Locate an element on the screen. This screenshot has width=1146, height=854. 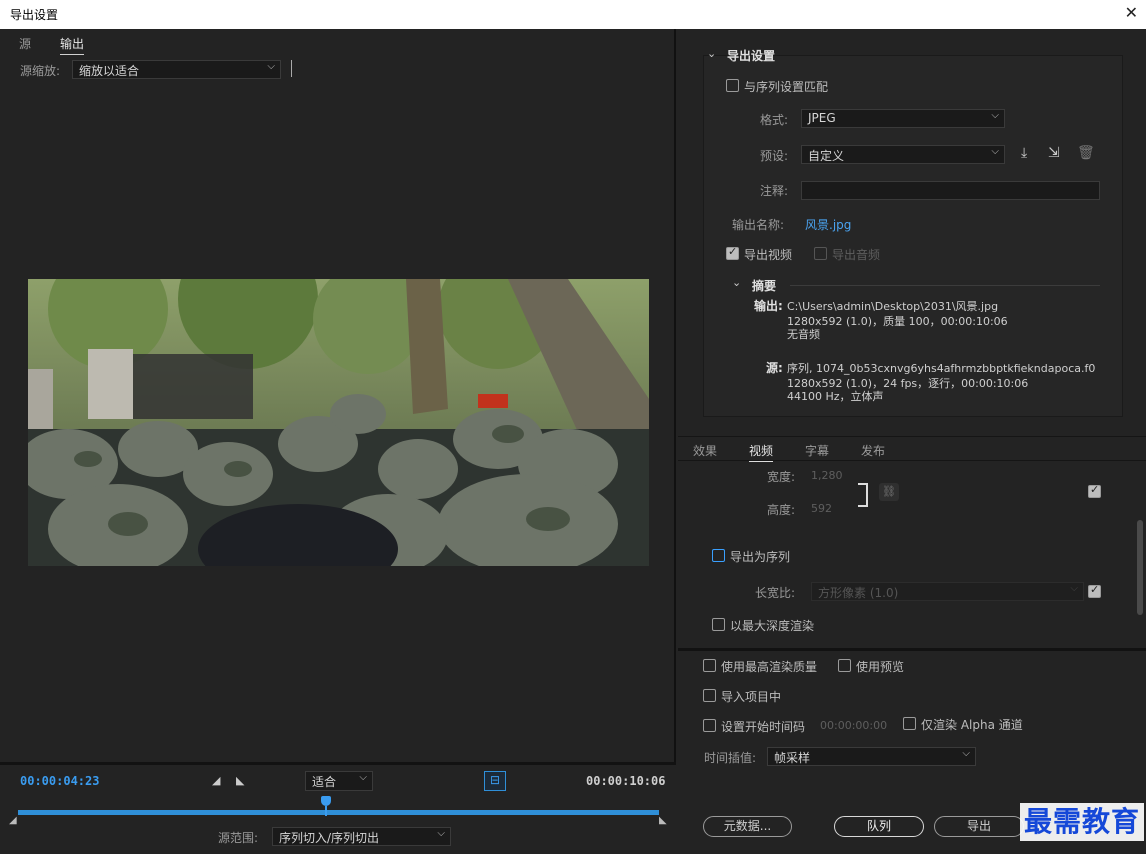
video-settings-scrollbar is located at coordinates (1140, 567).